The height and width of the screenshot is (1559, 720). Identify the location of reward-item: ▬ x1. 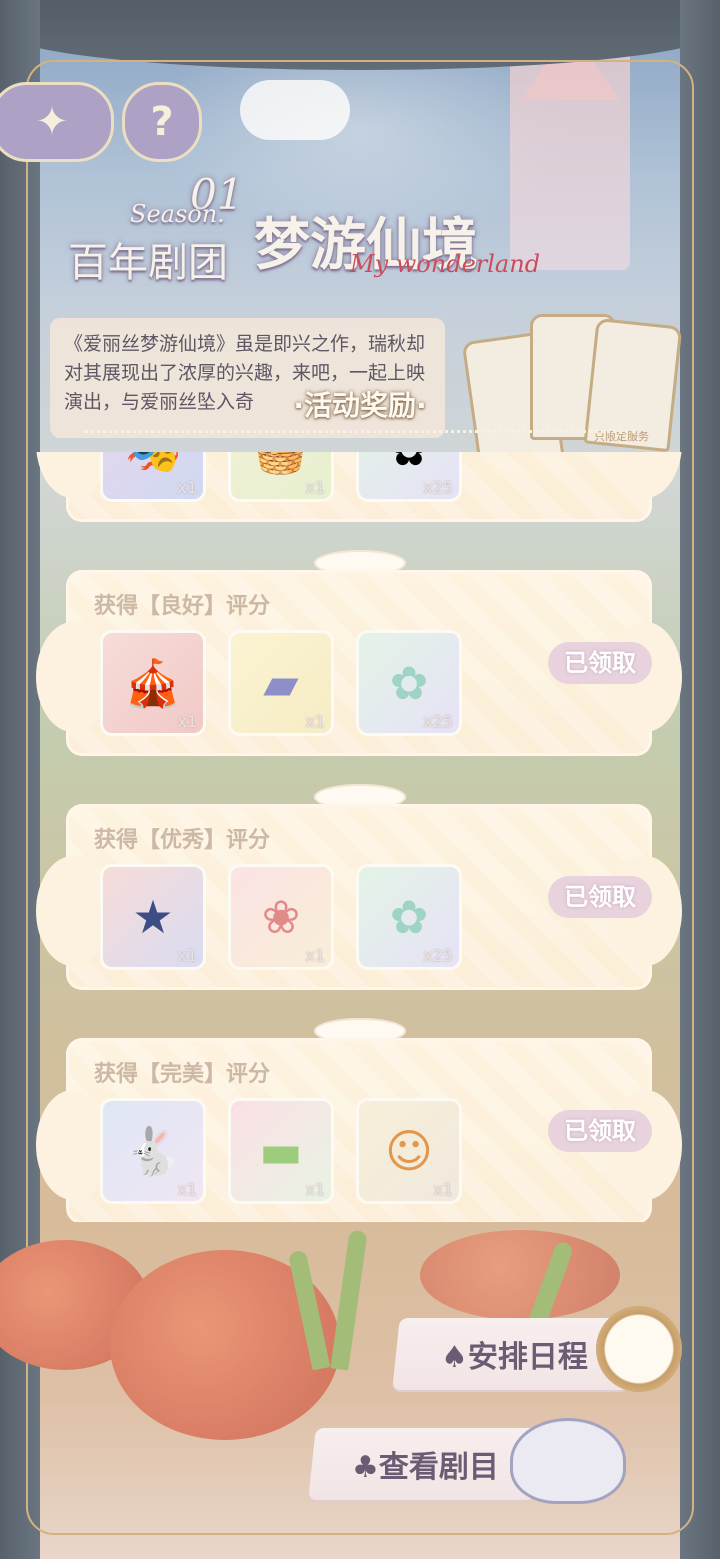
(281, 1151).